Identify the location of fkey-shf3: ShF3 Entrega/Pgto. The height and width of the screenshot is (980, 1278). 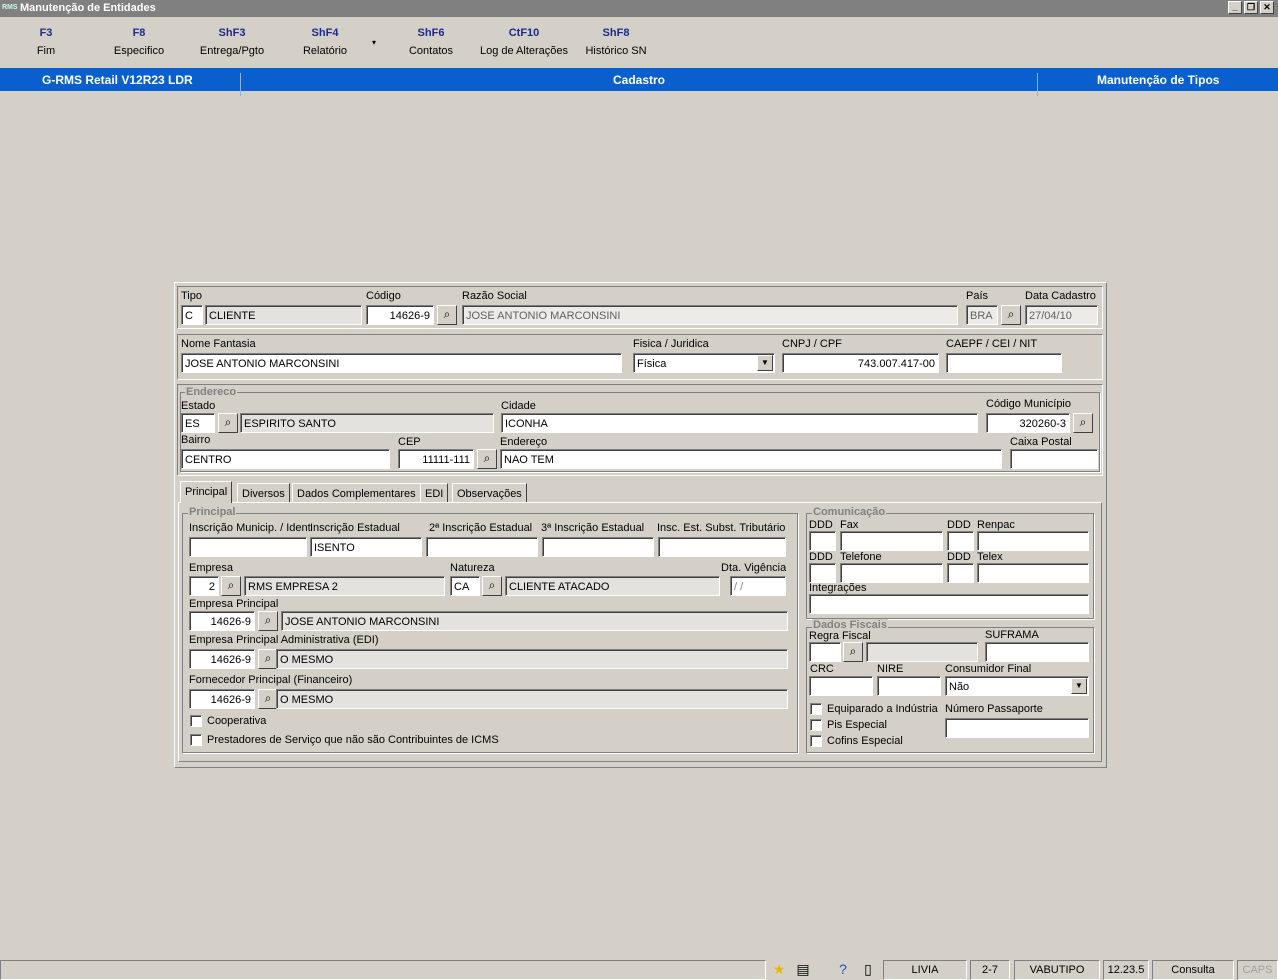
(232, 42).